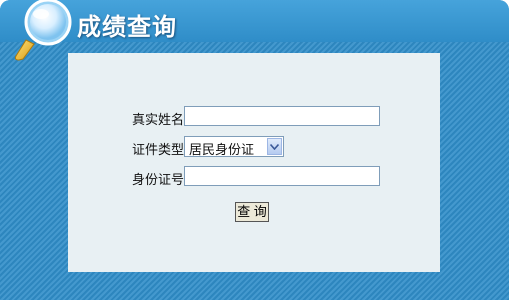 This screenshot has height=300, width=509. I want to click on query-button: 查 询, so click(252, 212).